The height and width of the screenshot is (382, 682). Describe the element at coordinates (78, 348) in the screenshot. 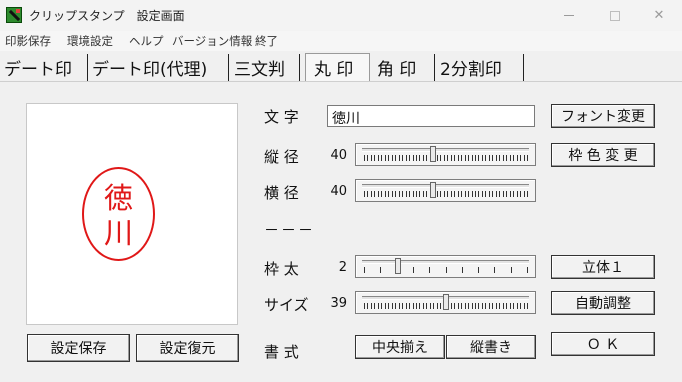

I see `save-settings-button: 設定保存` at that location.